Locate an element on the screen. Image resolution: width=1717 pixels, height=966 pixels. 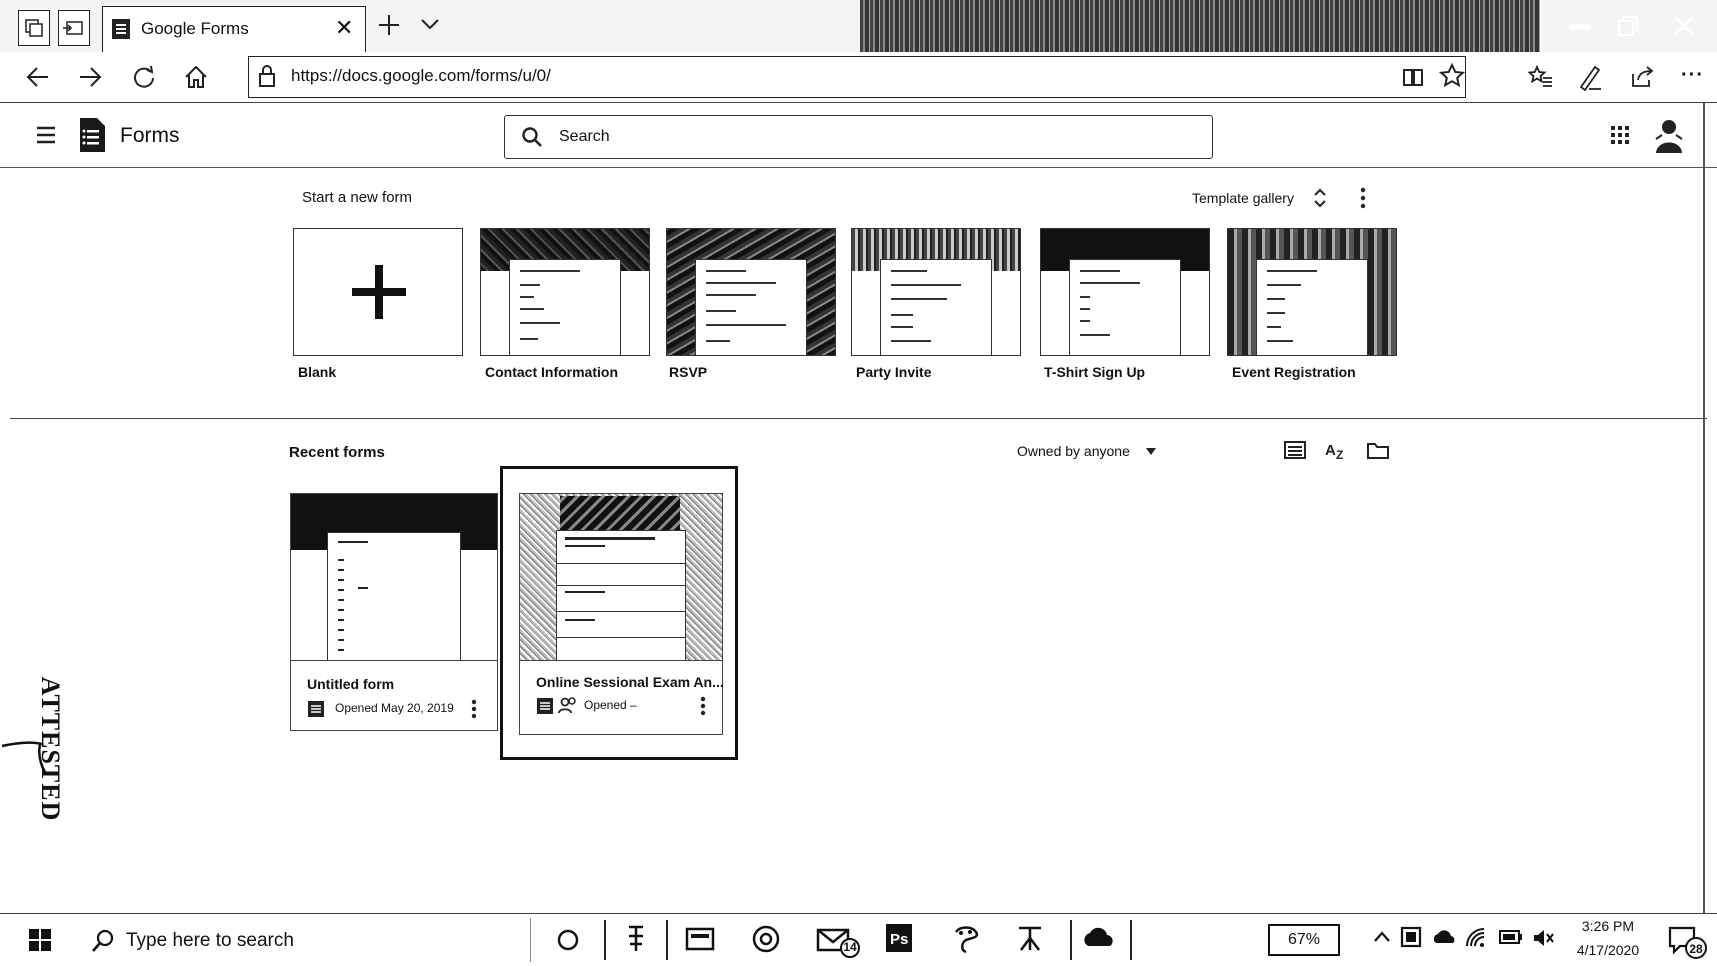
template-card-event-registration is located at coordinates (1312, 292).